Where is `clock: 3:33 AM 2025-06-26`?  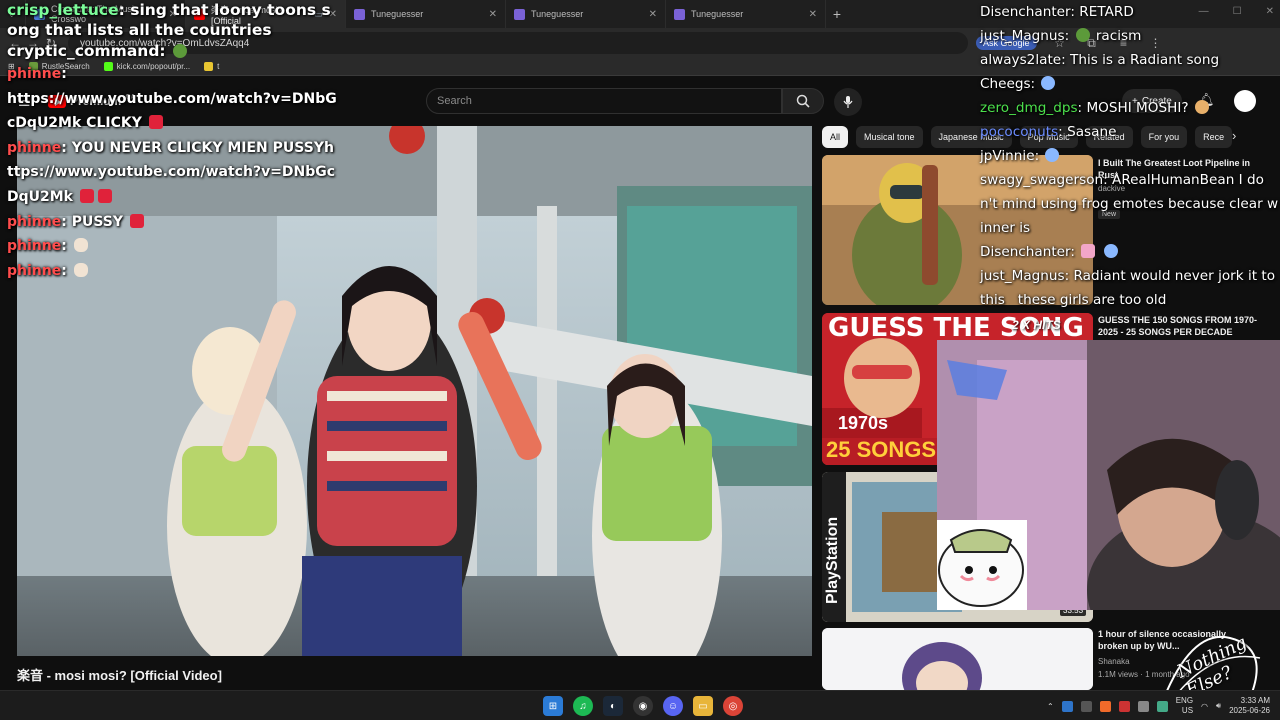 clock: 3:33 AM 2025-06-26 is located at coordinates (1249, 706).